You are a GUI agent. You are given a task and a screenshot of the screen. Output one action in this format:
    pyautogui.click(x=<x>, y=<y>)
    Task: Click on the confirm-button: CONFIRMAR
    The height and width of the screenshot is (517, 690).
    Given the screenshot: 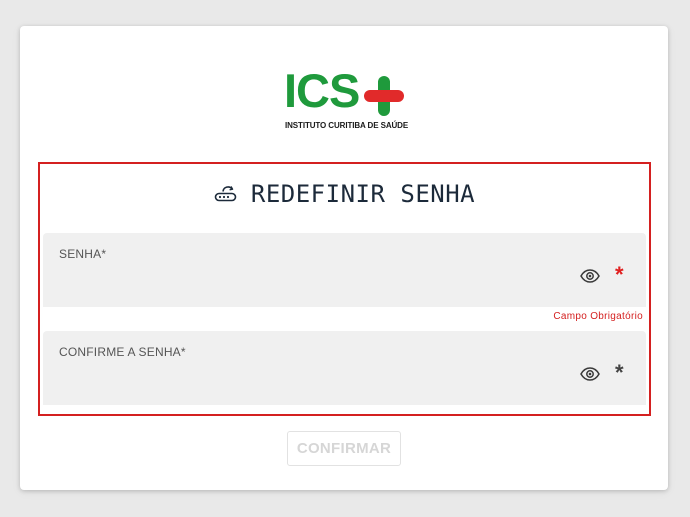 What is the action you would take?
    pyautogui.click(x=344, y=448)
    